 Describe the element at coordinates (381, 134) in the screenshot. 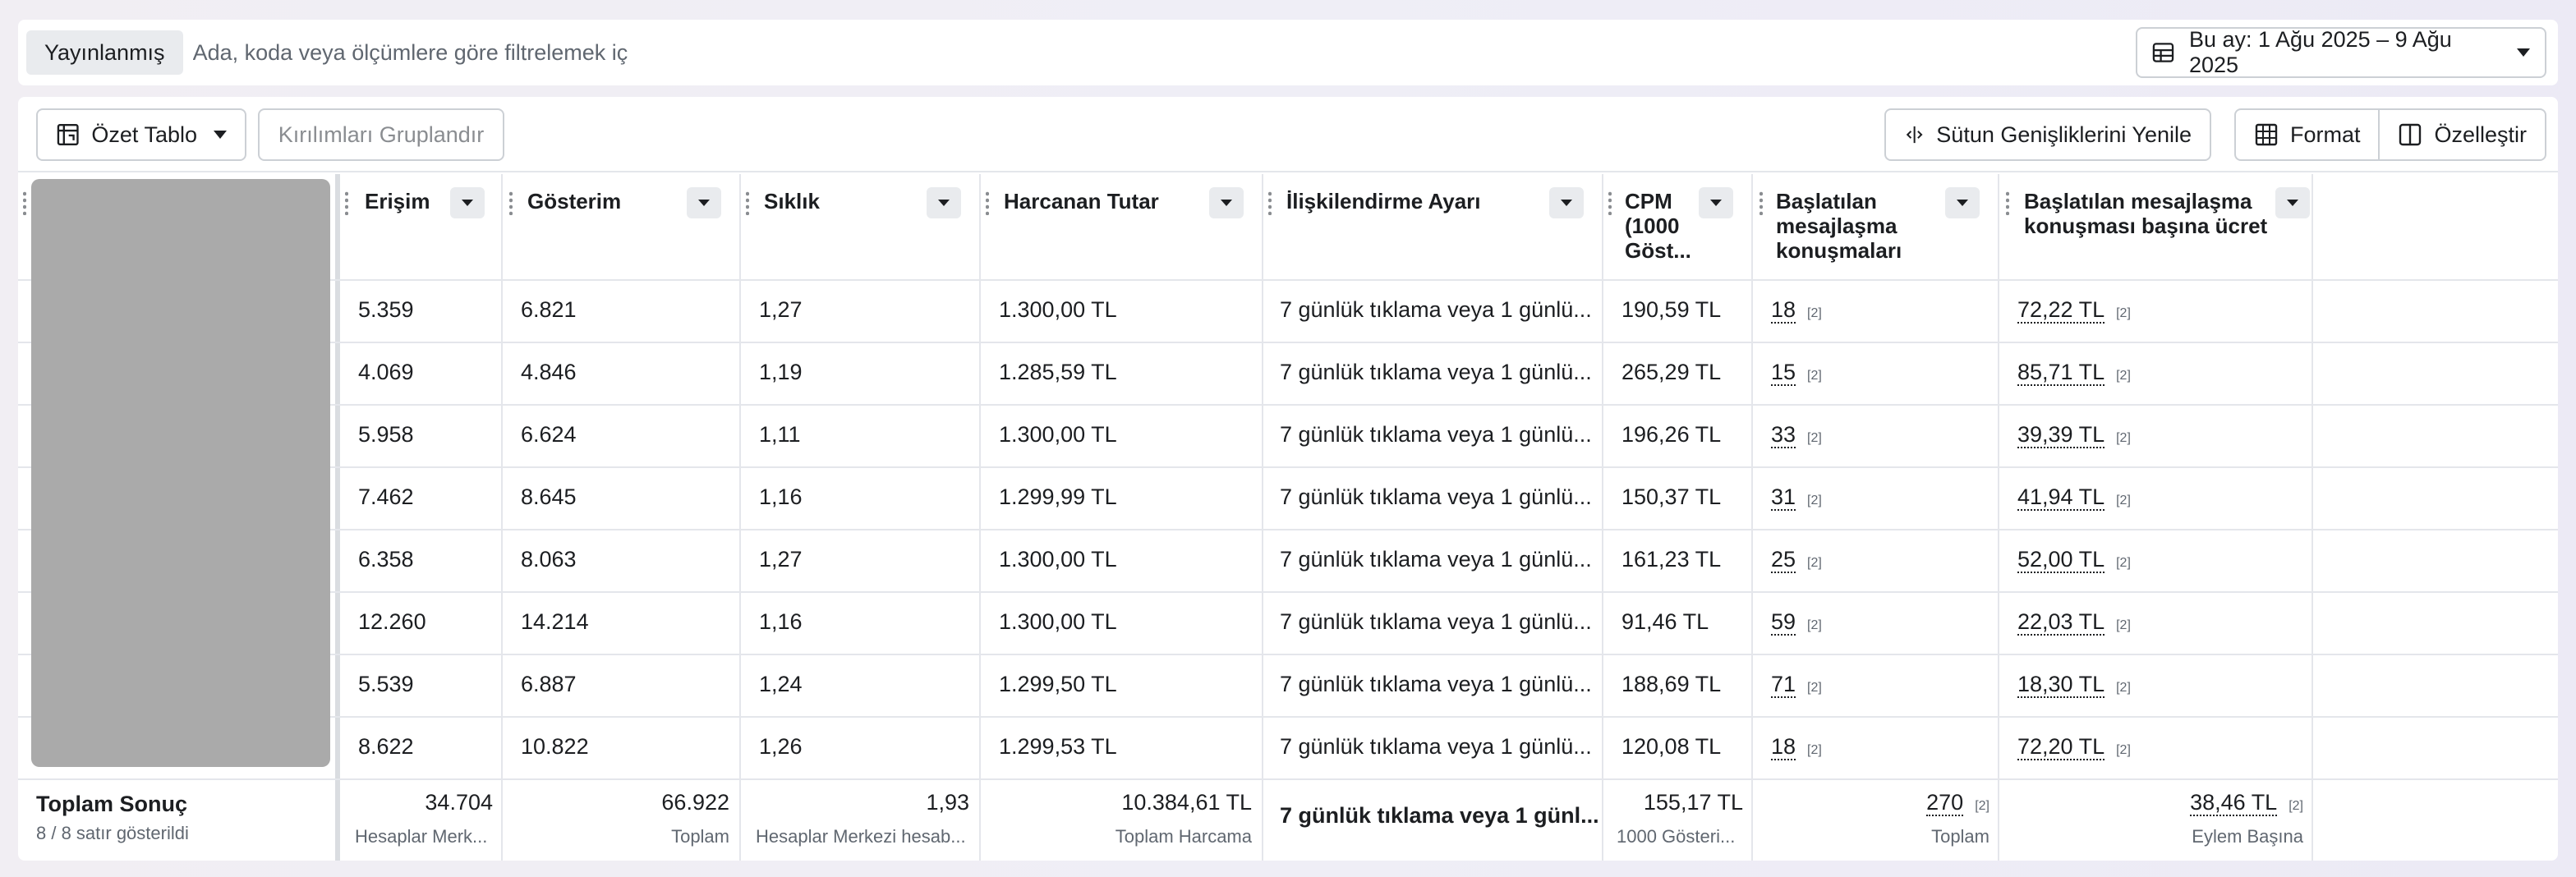

I see `group-breakdowns-button: Kırılımları Gruplandır` at that location.